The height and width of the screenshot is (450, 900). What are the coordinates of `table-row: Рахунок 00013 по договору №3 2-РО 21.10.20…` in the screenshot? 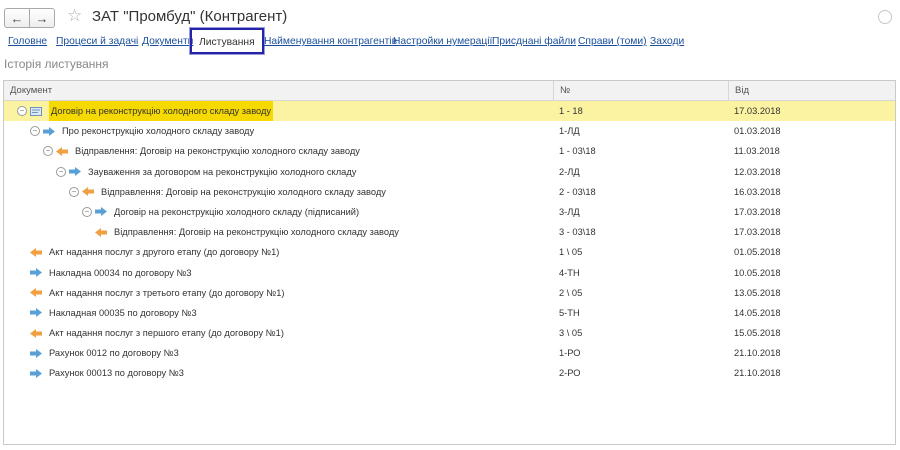 It's located at (449, 373).